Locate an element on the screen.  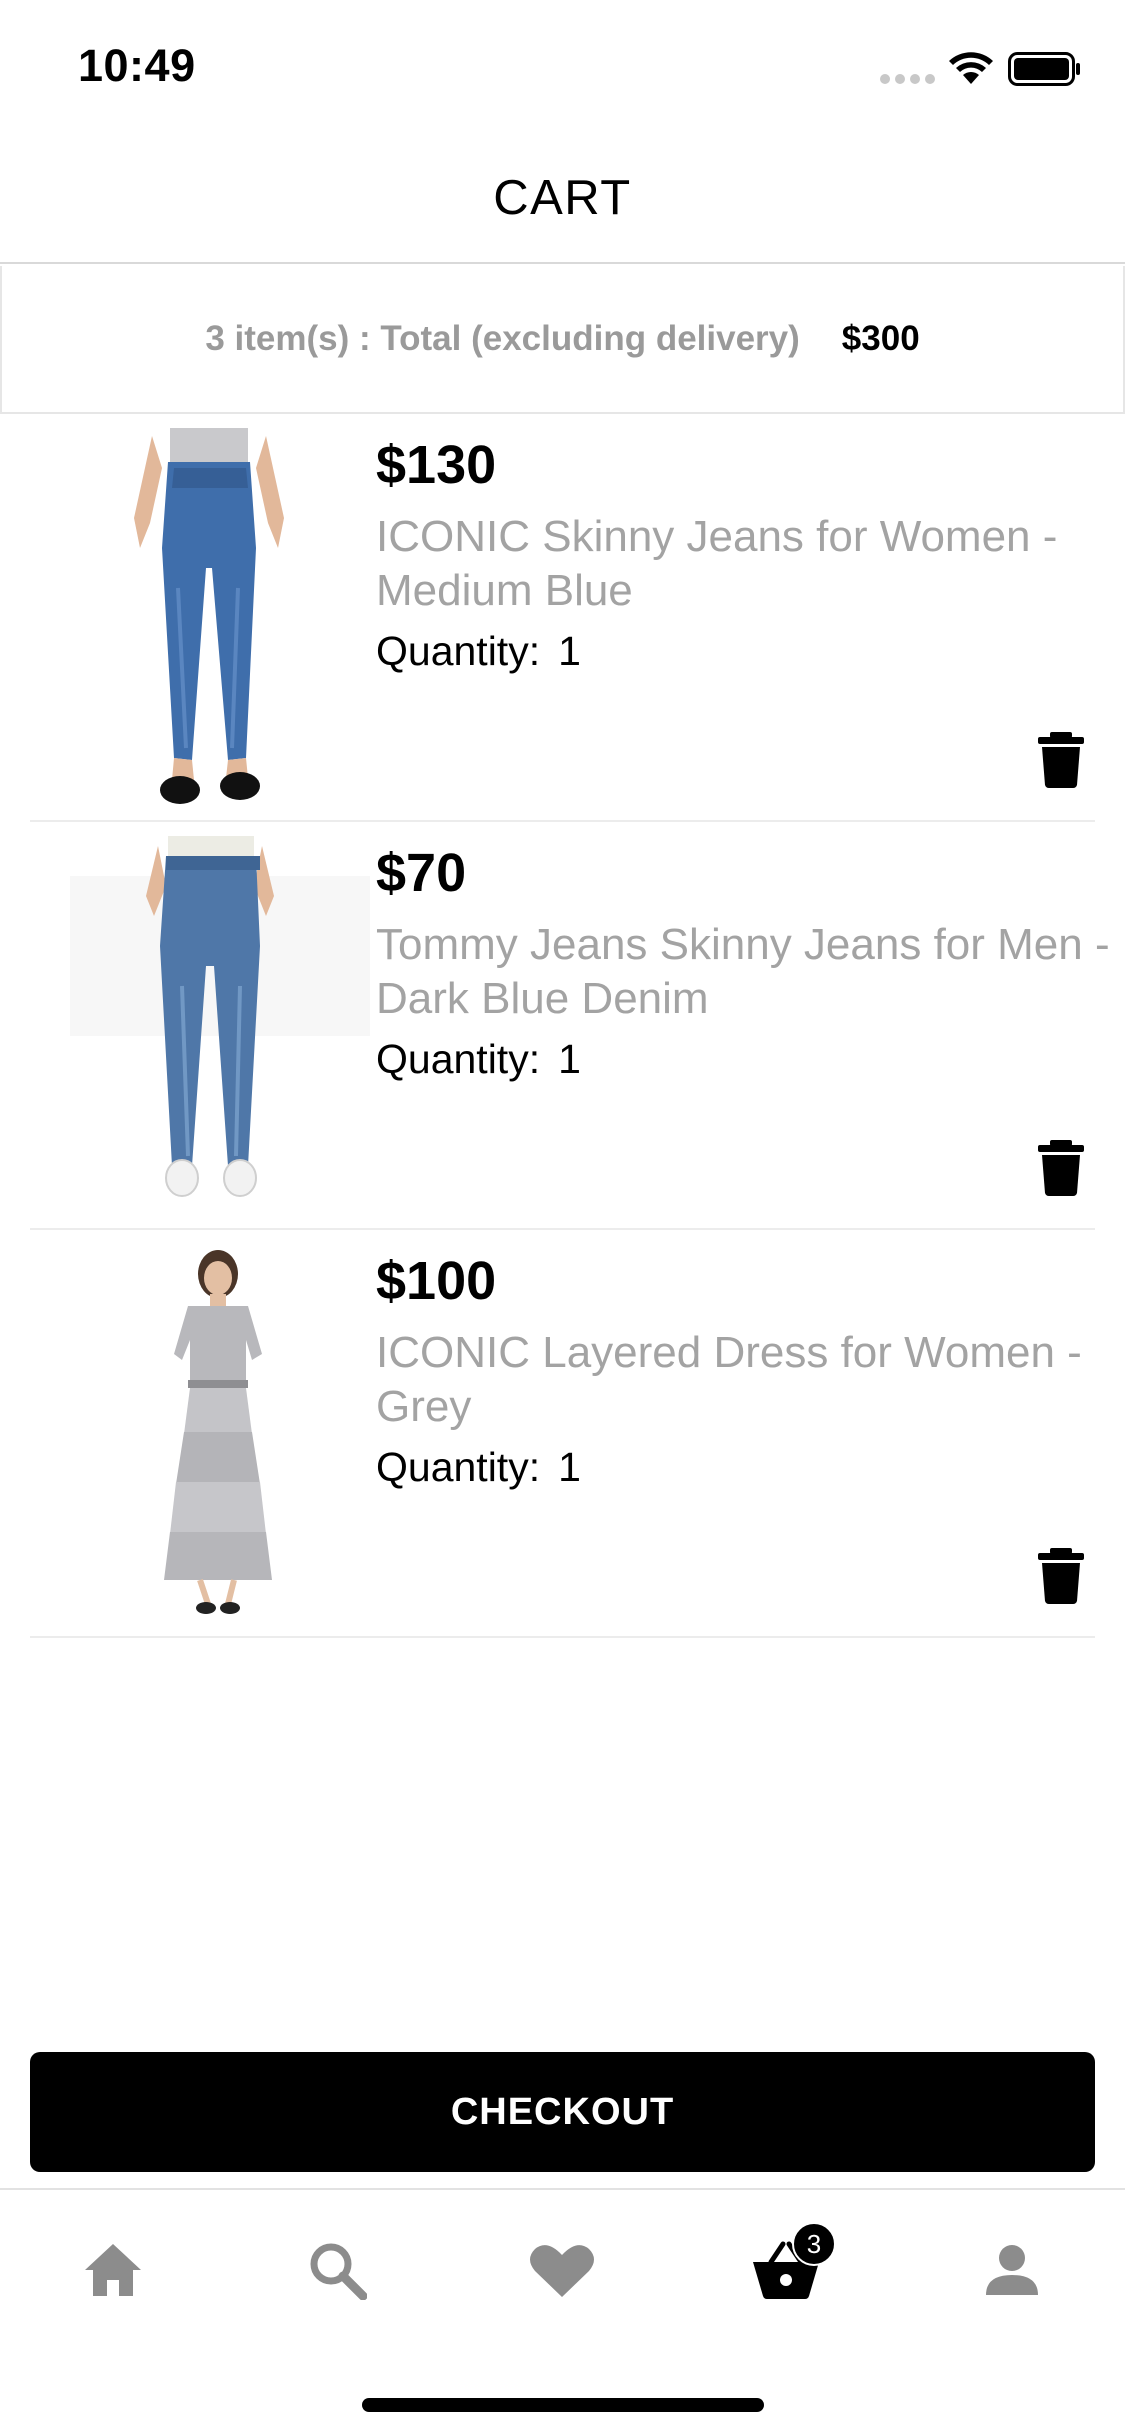
tab-cart: 3 is located at coordinates (791, 2266).